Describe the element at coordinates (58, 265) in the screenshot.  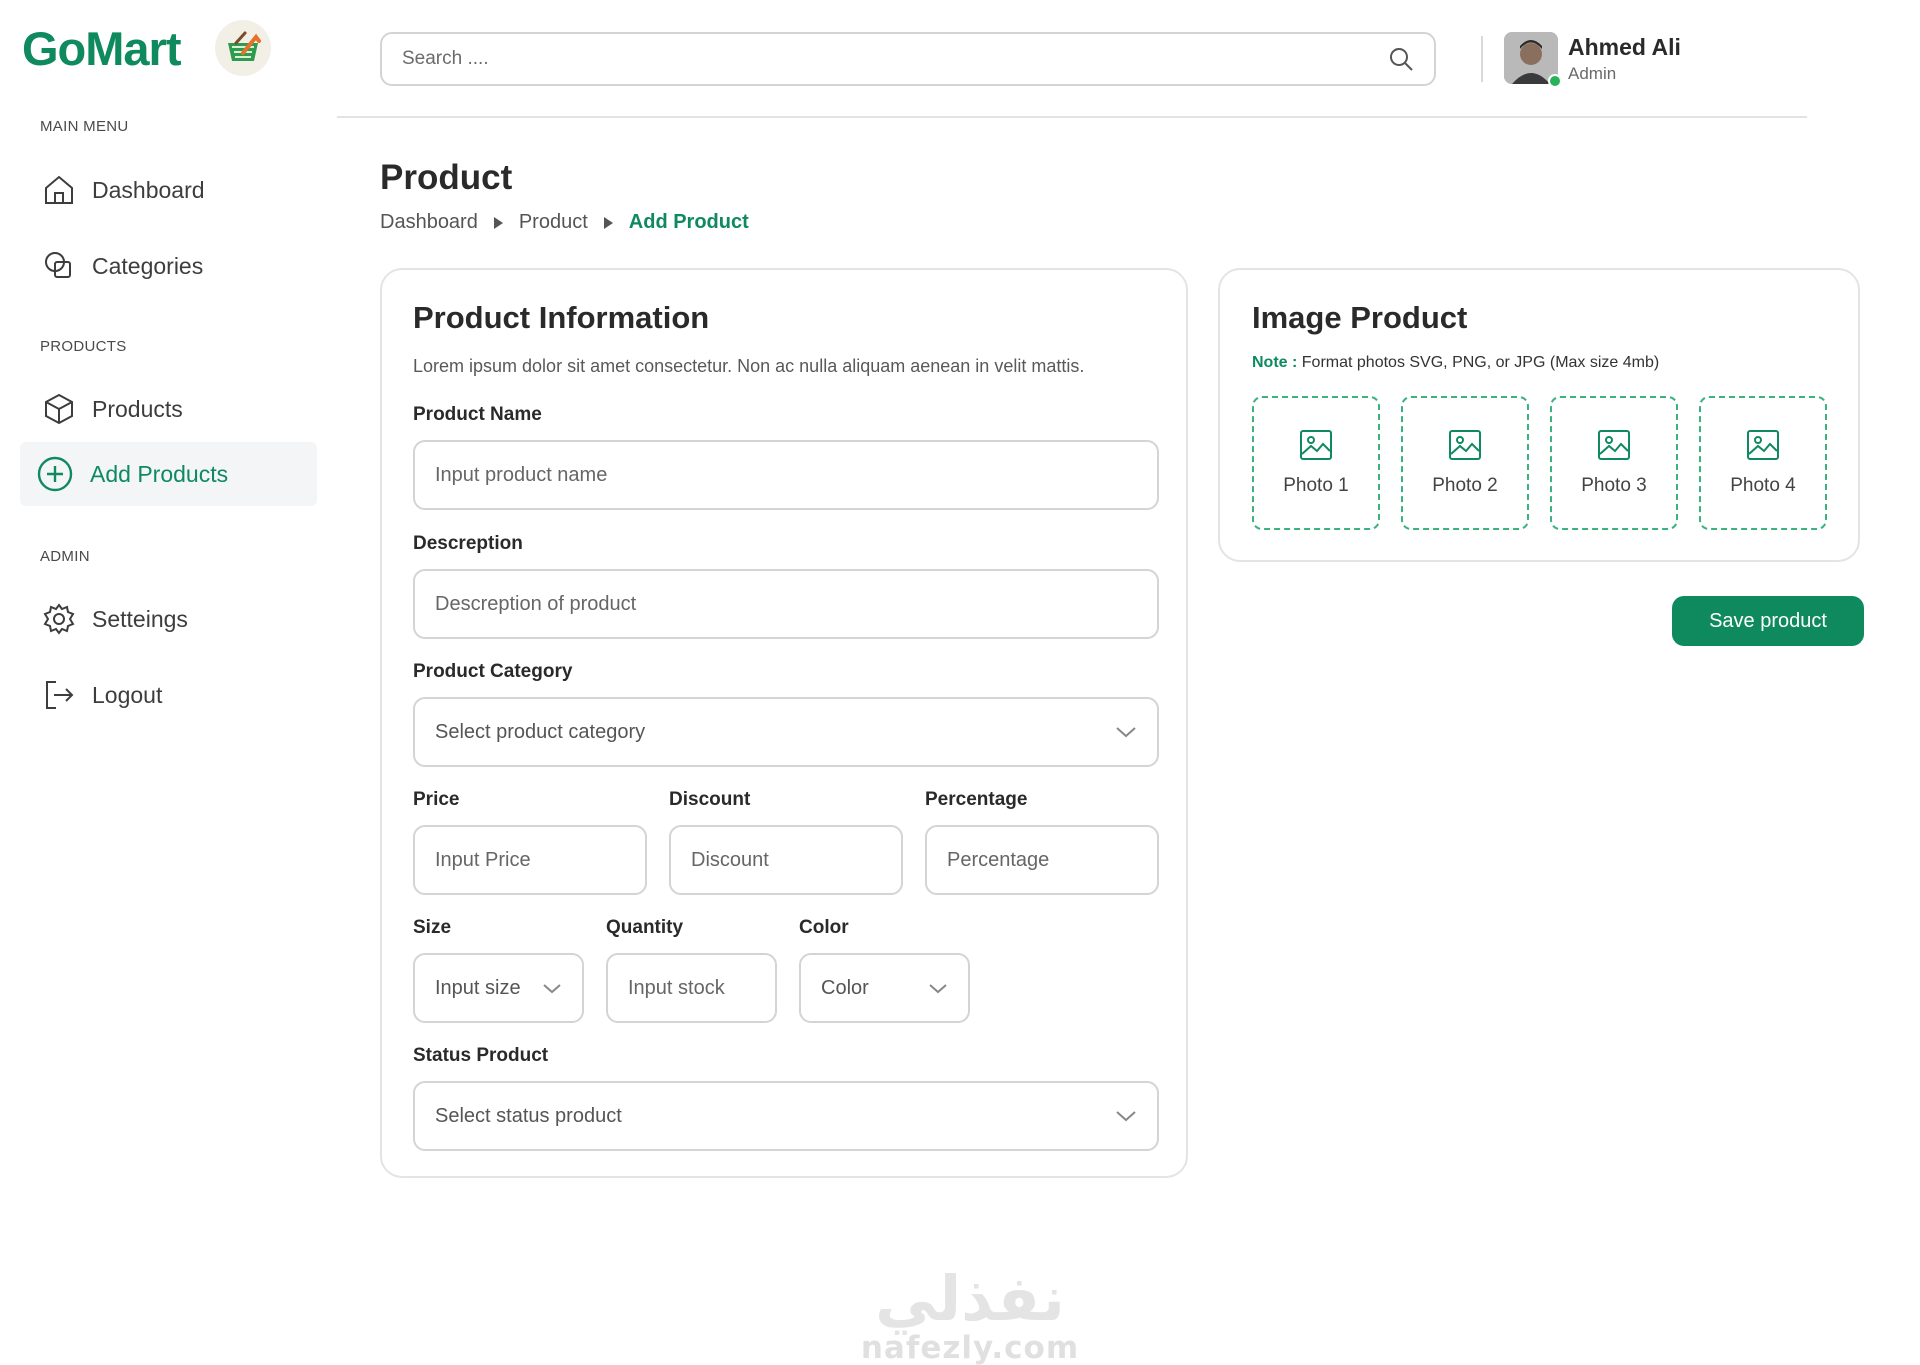
I see `shapes-icon` at that location.